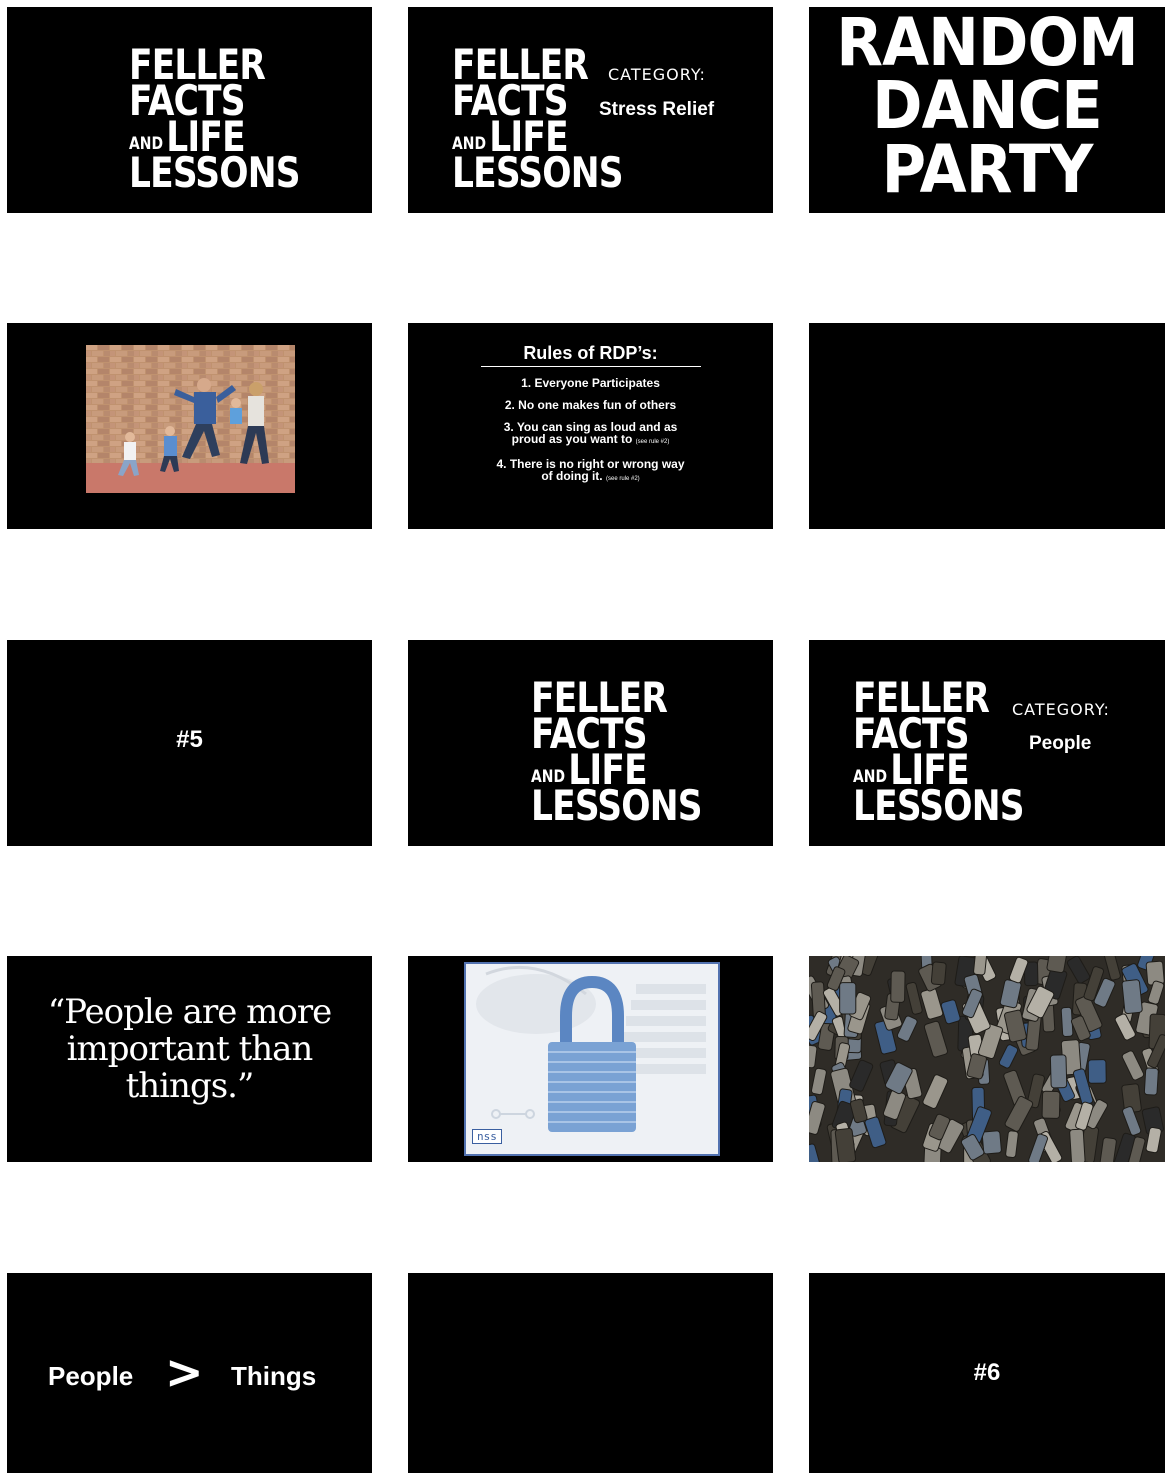 The width and height of the screenshot is (1165, 1473). I want to click on slide-4-dance-photo, so click(189, 426).